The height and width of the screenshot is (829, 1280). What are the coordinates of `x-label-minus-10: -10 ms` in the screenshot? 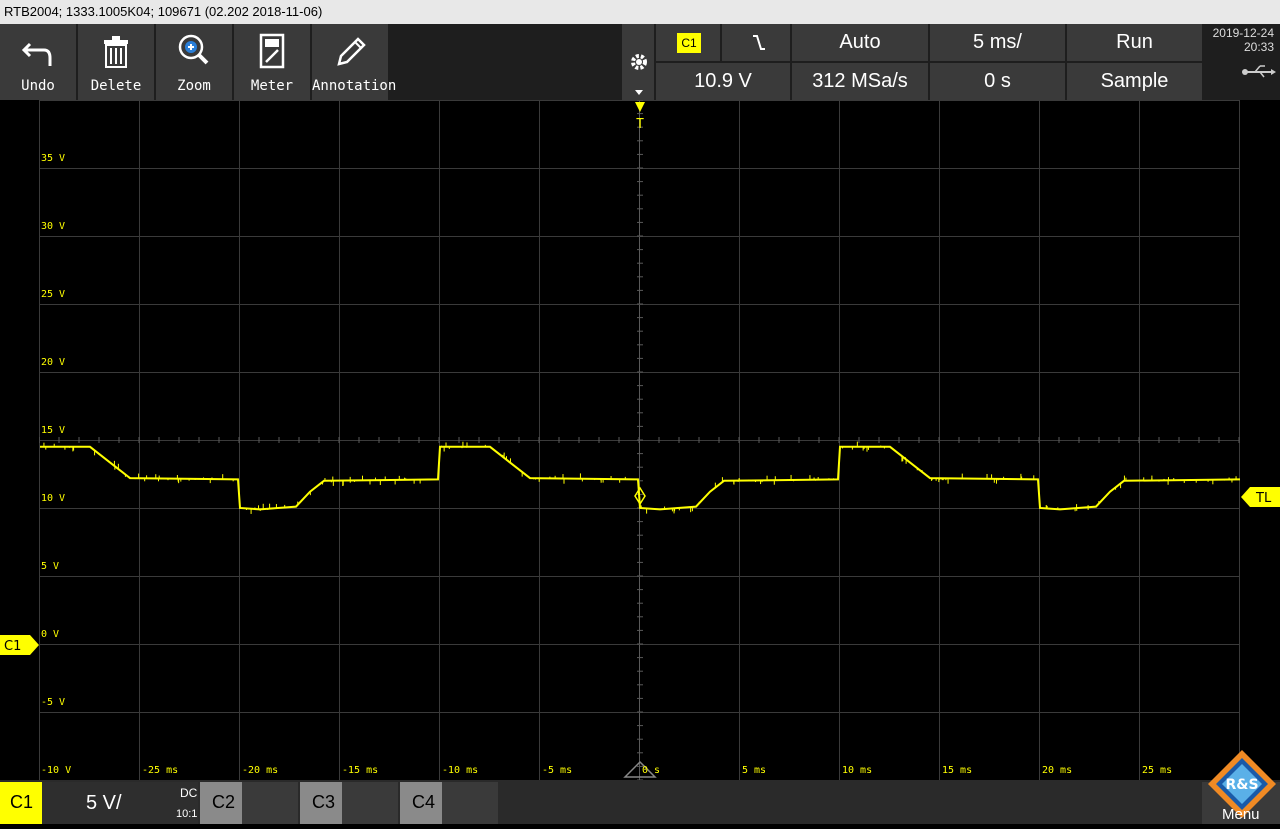 It's located at (460, 770).